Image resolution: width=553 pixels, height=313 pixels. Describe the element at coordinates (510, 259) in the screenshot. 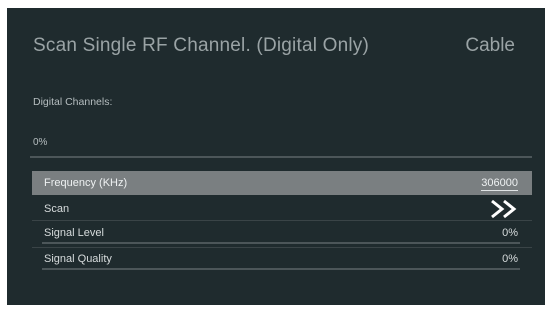

I see `signal-quality-value: 0%` at that location.